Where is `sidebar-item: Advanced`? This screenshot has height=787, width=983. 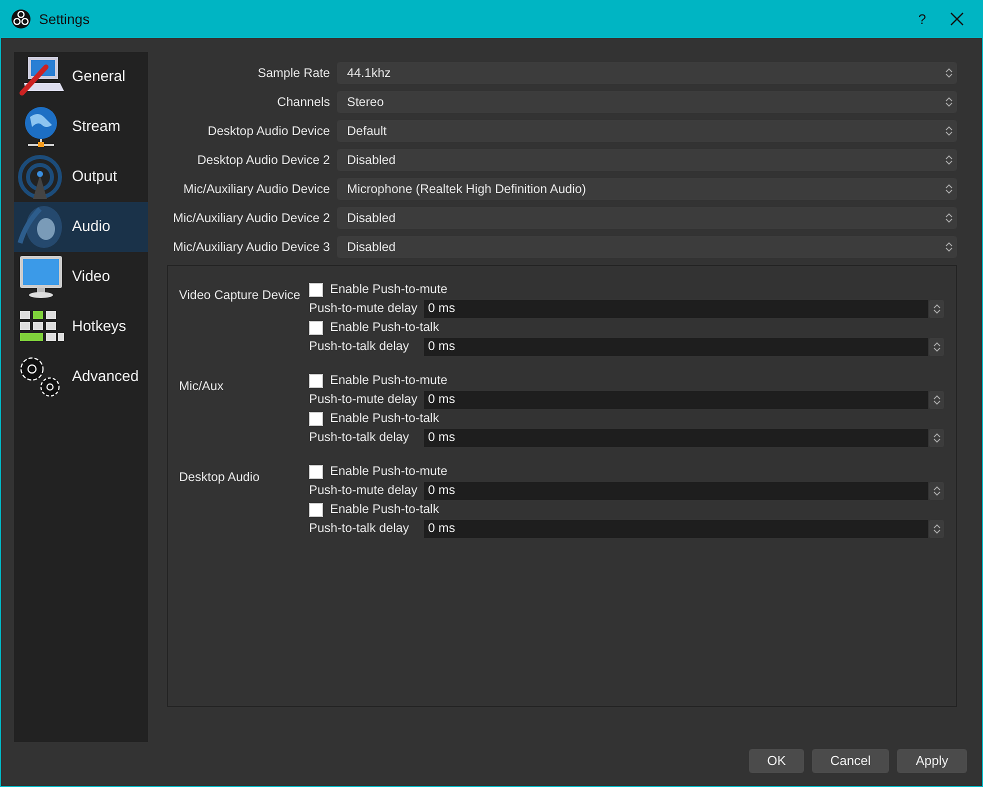
sidebar-item: Advanced is located at coordinates (81, 377).